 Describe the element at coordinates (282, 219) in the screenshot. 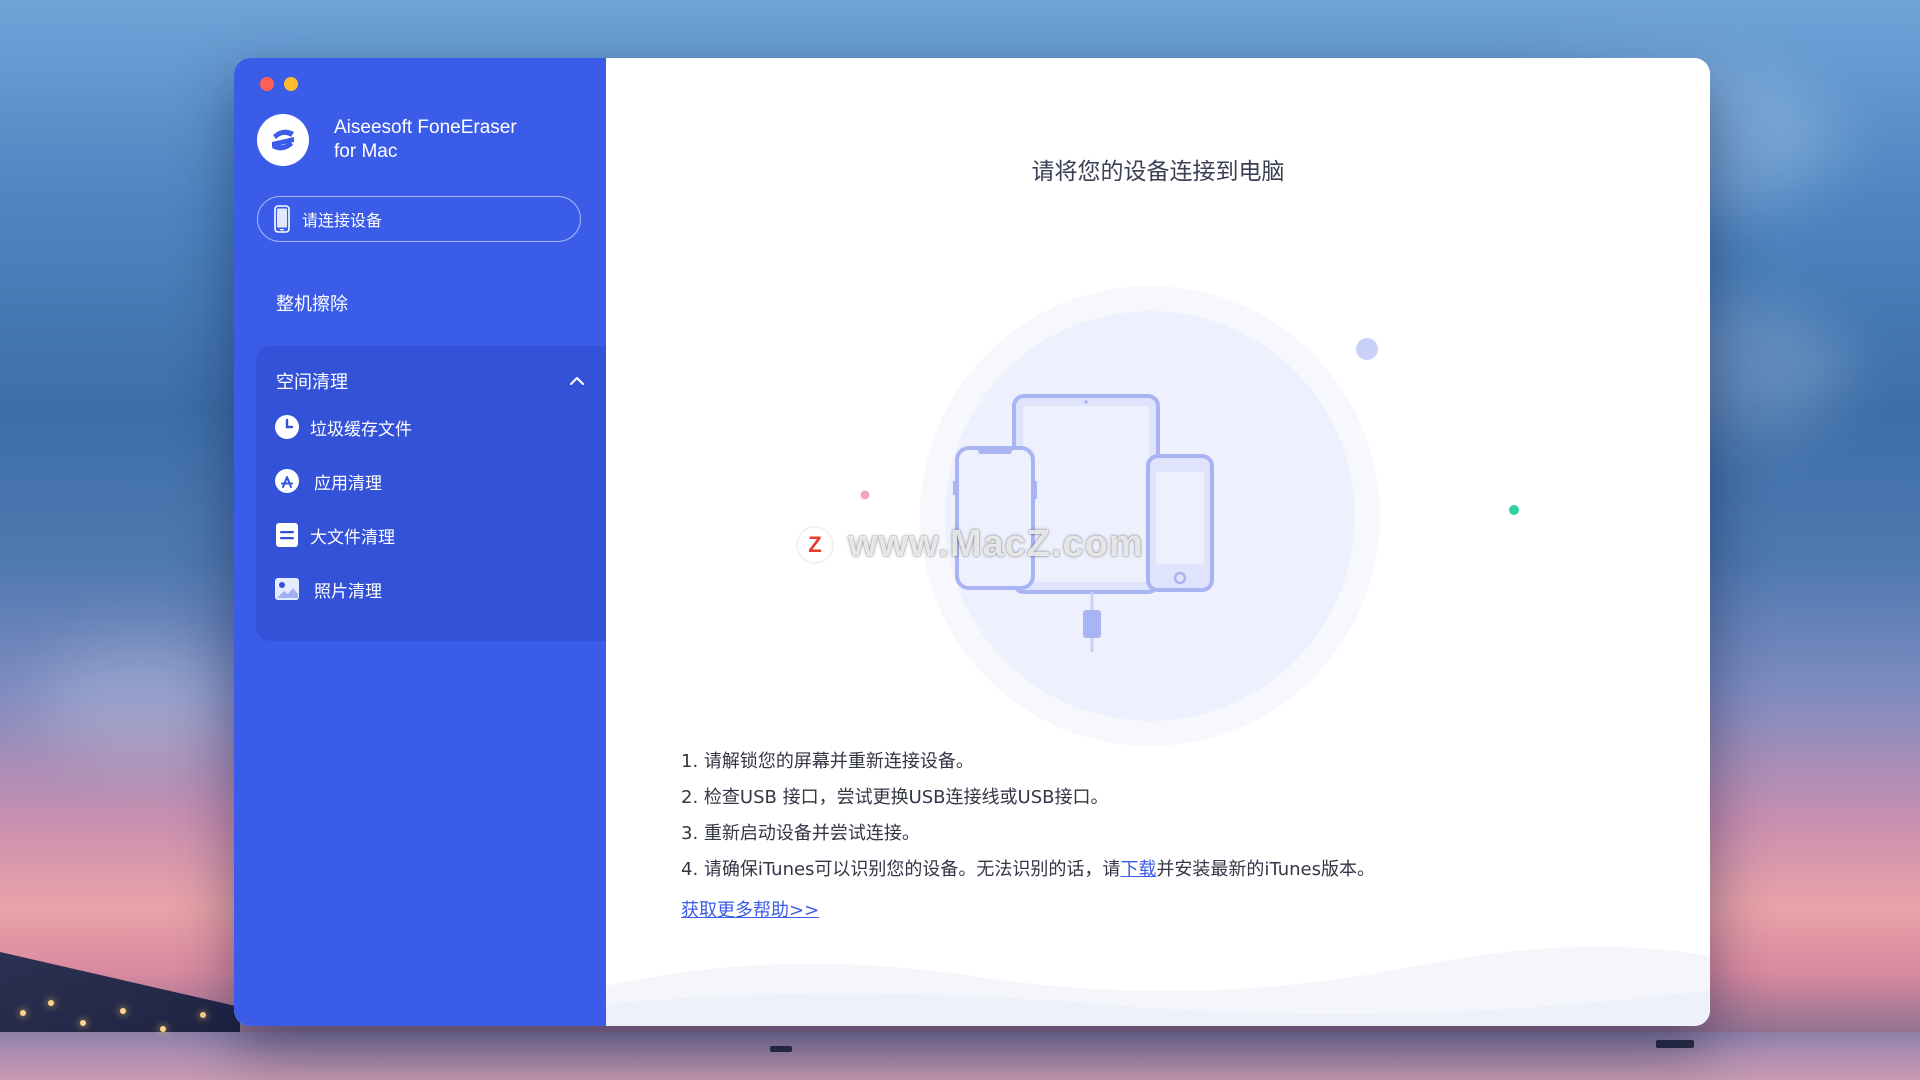

I see `phone-icon` at that location.